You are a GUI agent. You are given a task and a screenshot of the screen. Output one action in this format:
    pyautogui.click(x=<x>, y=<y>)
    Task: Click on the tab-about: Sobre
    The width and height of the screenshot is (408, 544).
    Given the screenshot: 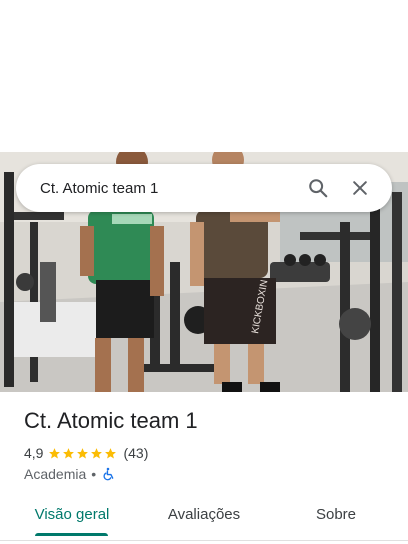 What is the action you would take?
    pyautogui.click(x=336, y=514)
    